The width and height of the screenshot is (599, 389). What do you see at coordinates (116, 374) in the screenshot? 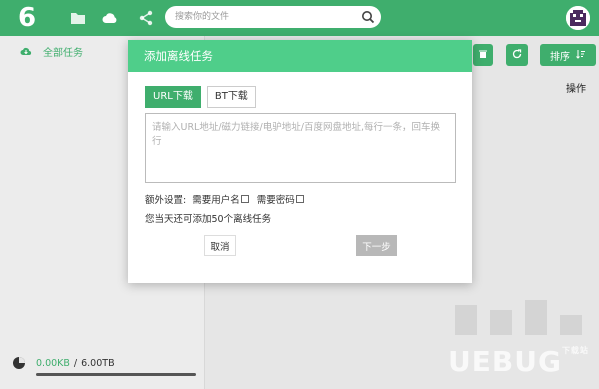
I see `storage-progress-bar` at bounding box center [116, 374].